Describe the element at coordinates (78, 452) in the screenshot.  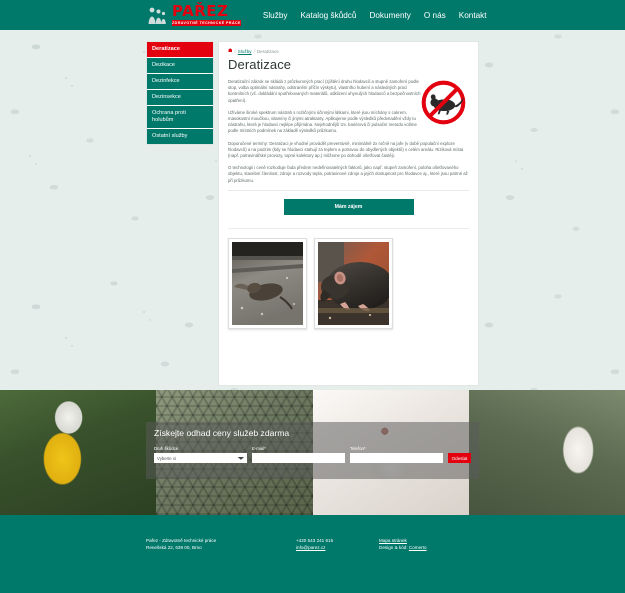
I see `hero-photo-beekeeper` at that location.